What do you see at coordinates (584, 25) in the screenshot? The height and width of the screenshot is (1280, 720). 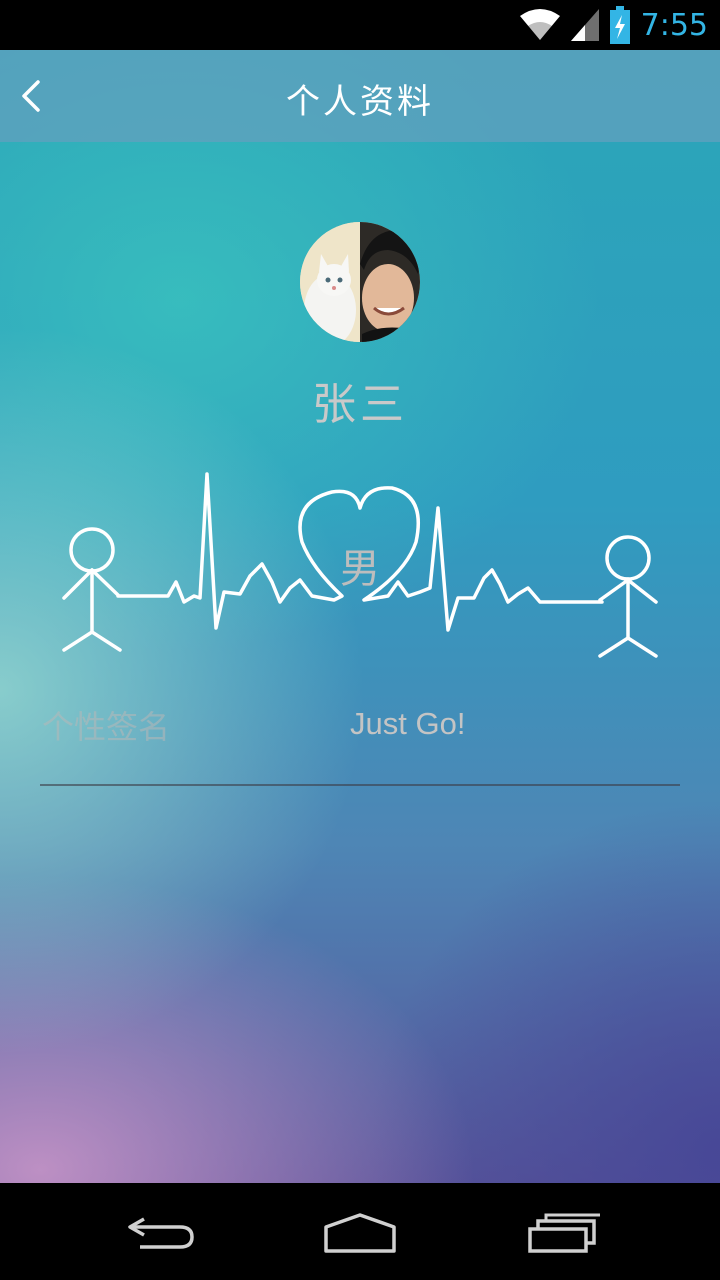 I see `signal-icon` at bounding box center [584, 25].